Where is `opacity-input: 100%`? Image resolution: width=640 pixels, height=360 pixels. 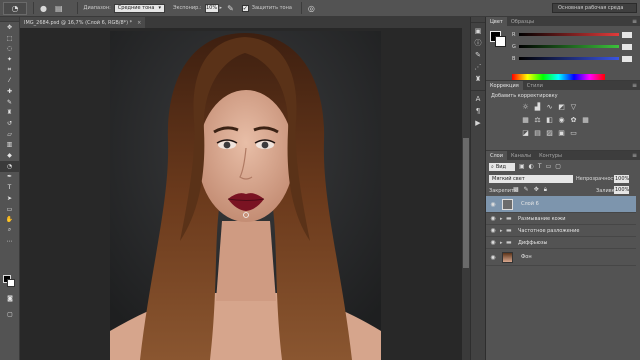 opacity-input: 100% is located at coordinates (621, 179).